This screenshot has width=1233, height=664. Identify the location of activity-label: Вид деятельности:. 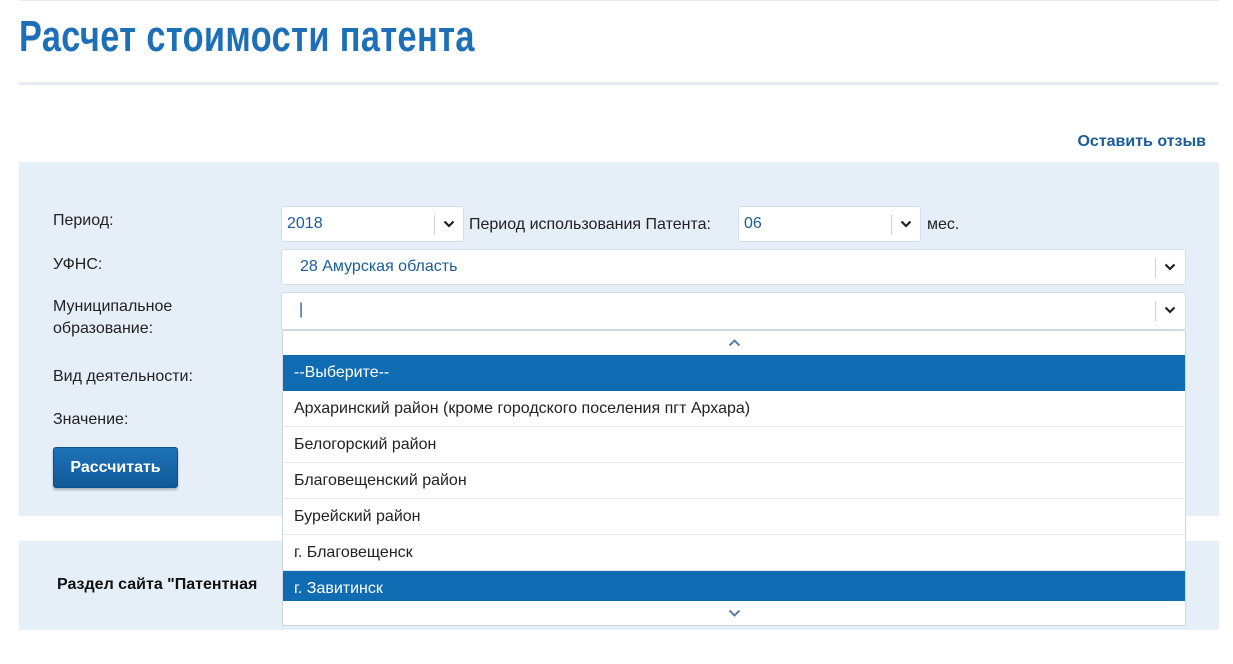
(123, 376).